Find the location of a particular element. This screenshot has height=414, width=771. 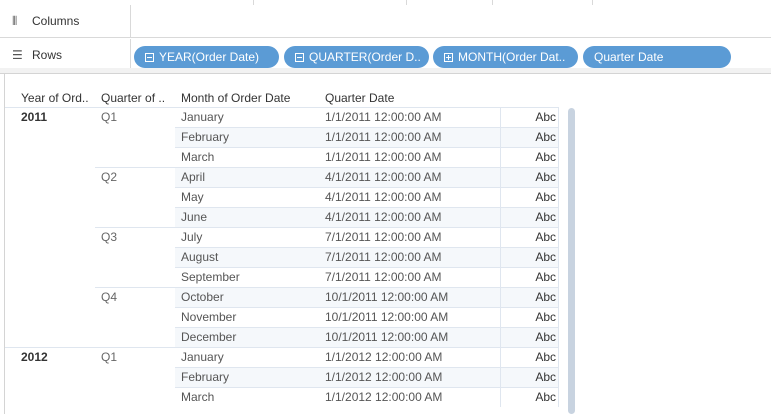

month-cell: July is located at coordinates (251, 237).